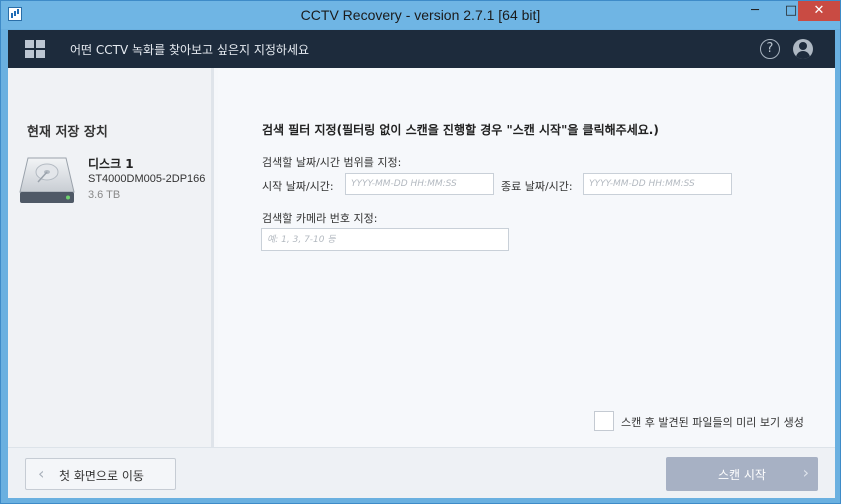 The width and height of the screenshot is (841, 504). Describe the element at coordinates (805, 472) in the screenshot. I see `chevron-right-icon: ›` at that location.